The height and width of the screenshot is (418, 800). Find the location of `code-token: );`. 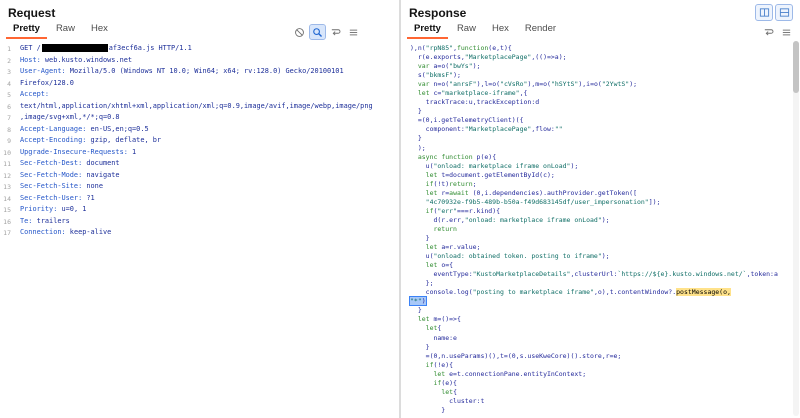

code-token: ); is located at coordinates (476, 66).